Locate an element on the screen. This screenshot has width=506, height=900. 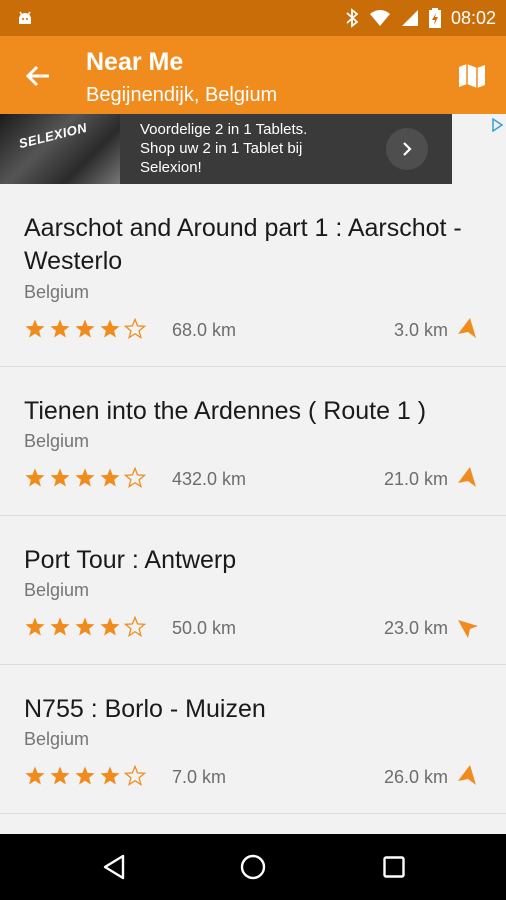
battery-icon is located at coordinates (434, 18).